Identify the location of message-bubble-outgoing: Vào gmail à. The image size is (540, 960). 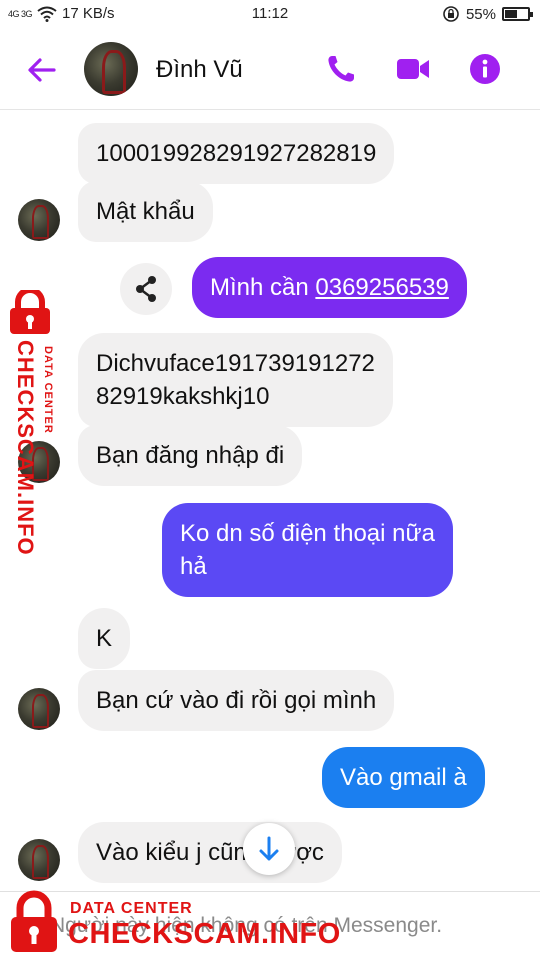
(403, 777).